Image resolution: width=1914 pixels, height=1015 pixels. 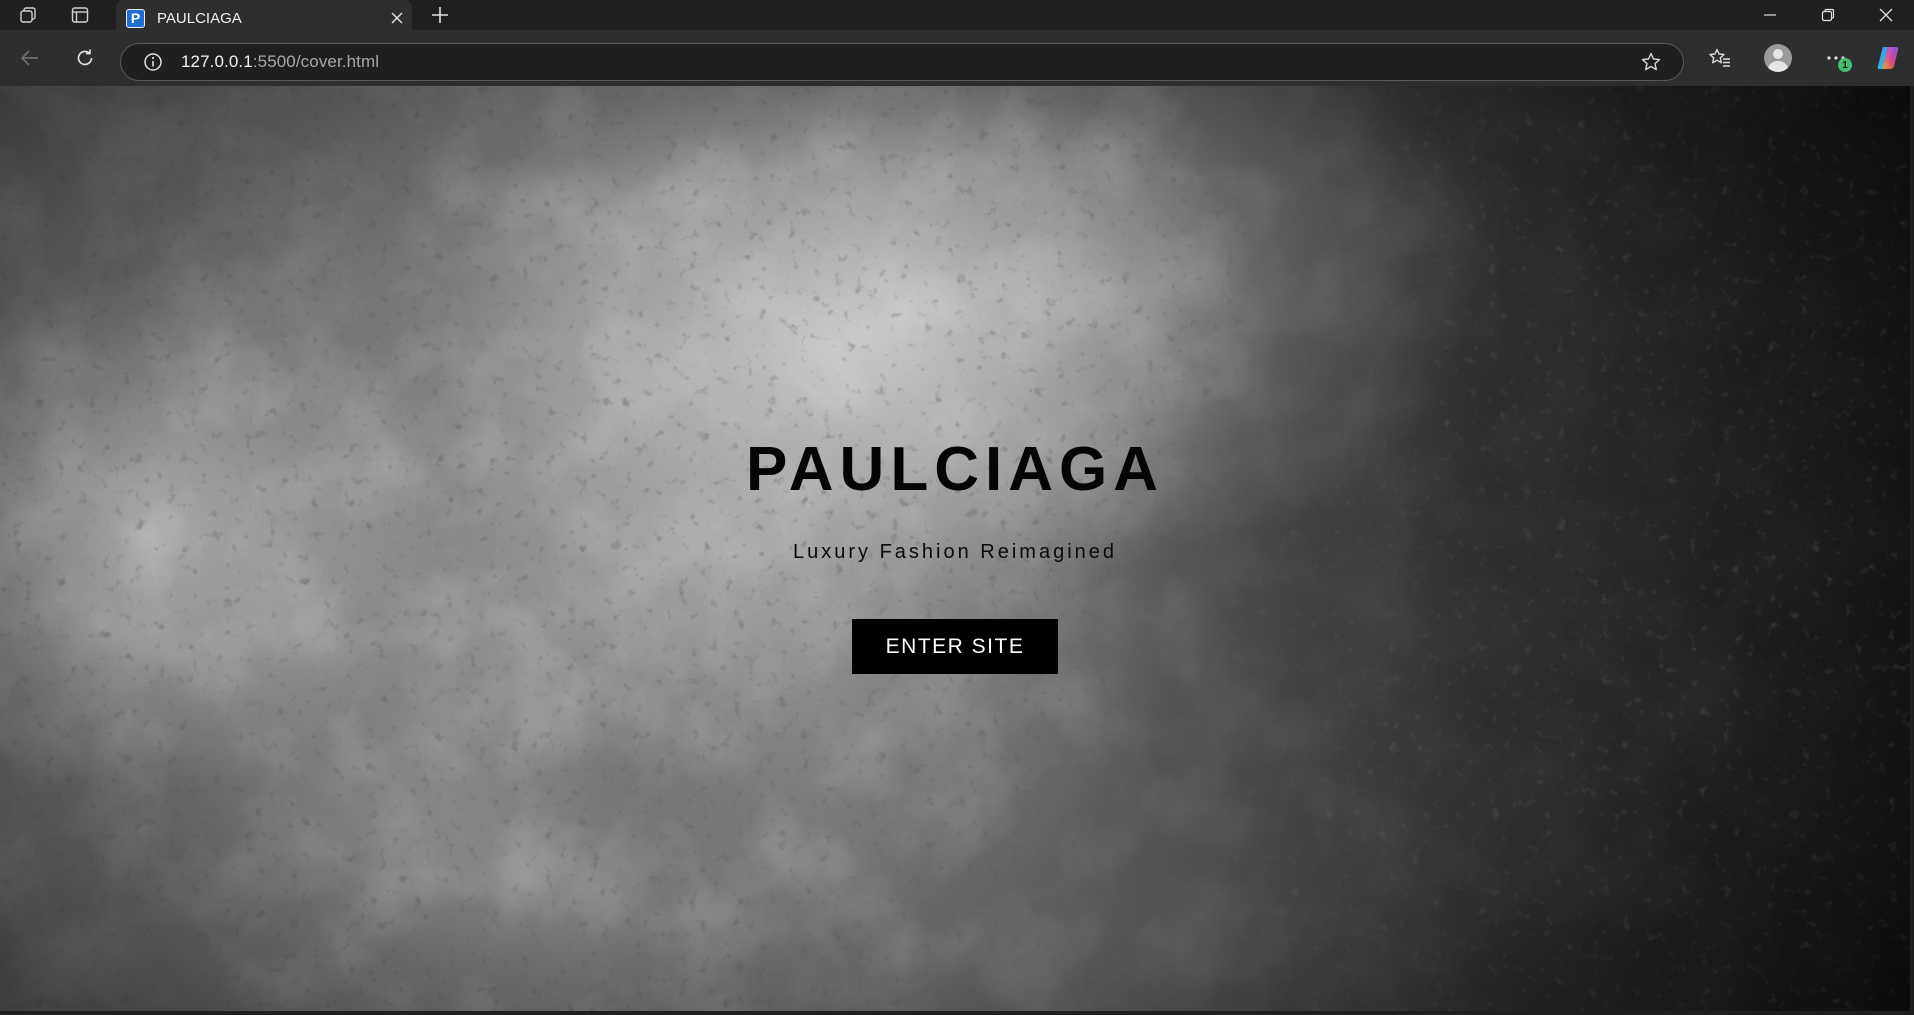 I want to click on enter-site-button: ENTER SITE, so click(x=955, y=646).